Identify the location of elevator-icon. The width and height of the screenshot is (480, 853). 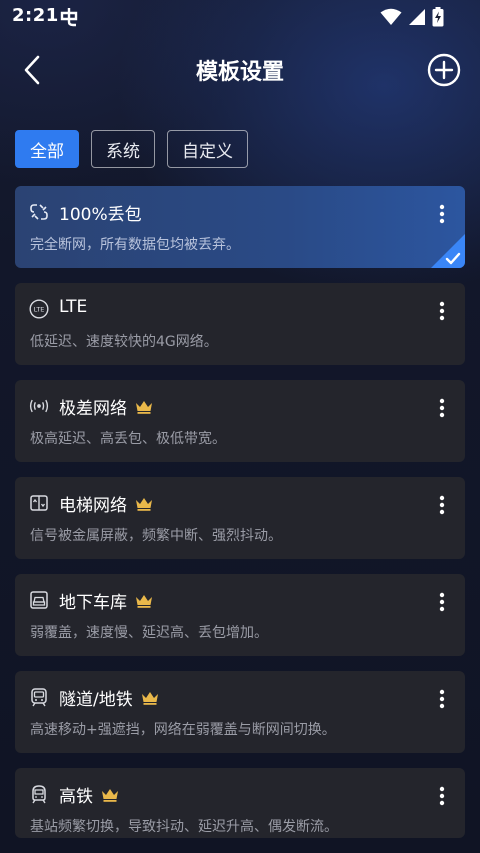
(39, 503).